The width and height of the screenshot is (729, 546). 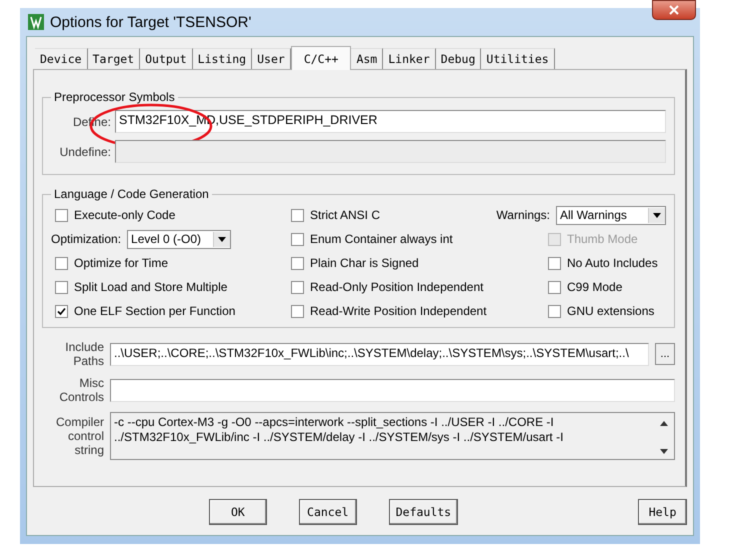 What do you see at coordinates (327, 512) in the screenshot?
I see `dialog-button: Cancel` at bounding box center [327, 512].